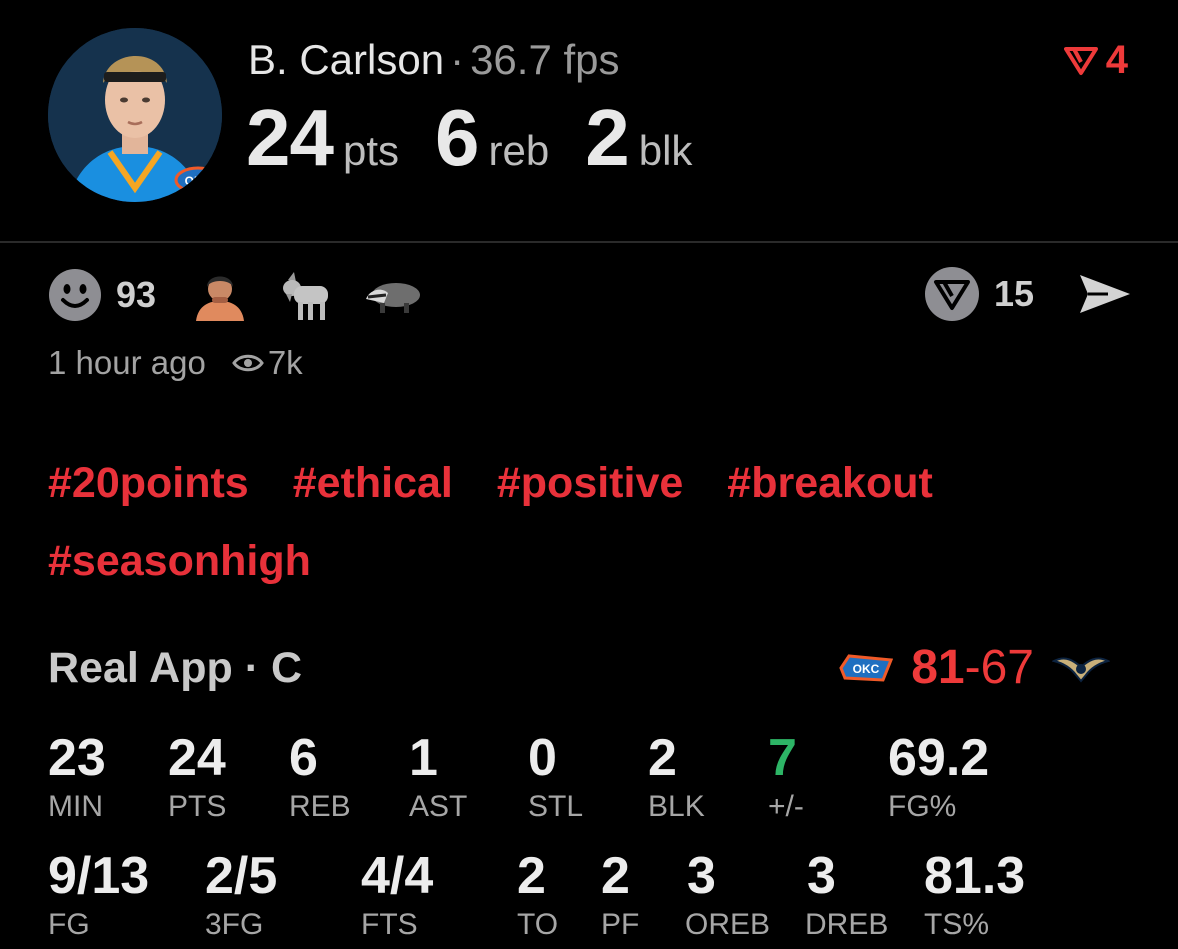 The width and height of the screenshot is (1178, 949). What do you see at coordinates (241, 876) in the screenshot?
I see `stat-value: 2/5` at bounding box center [241, 876].